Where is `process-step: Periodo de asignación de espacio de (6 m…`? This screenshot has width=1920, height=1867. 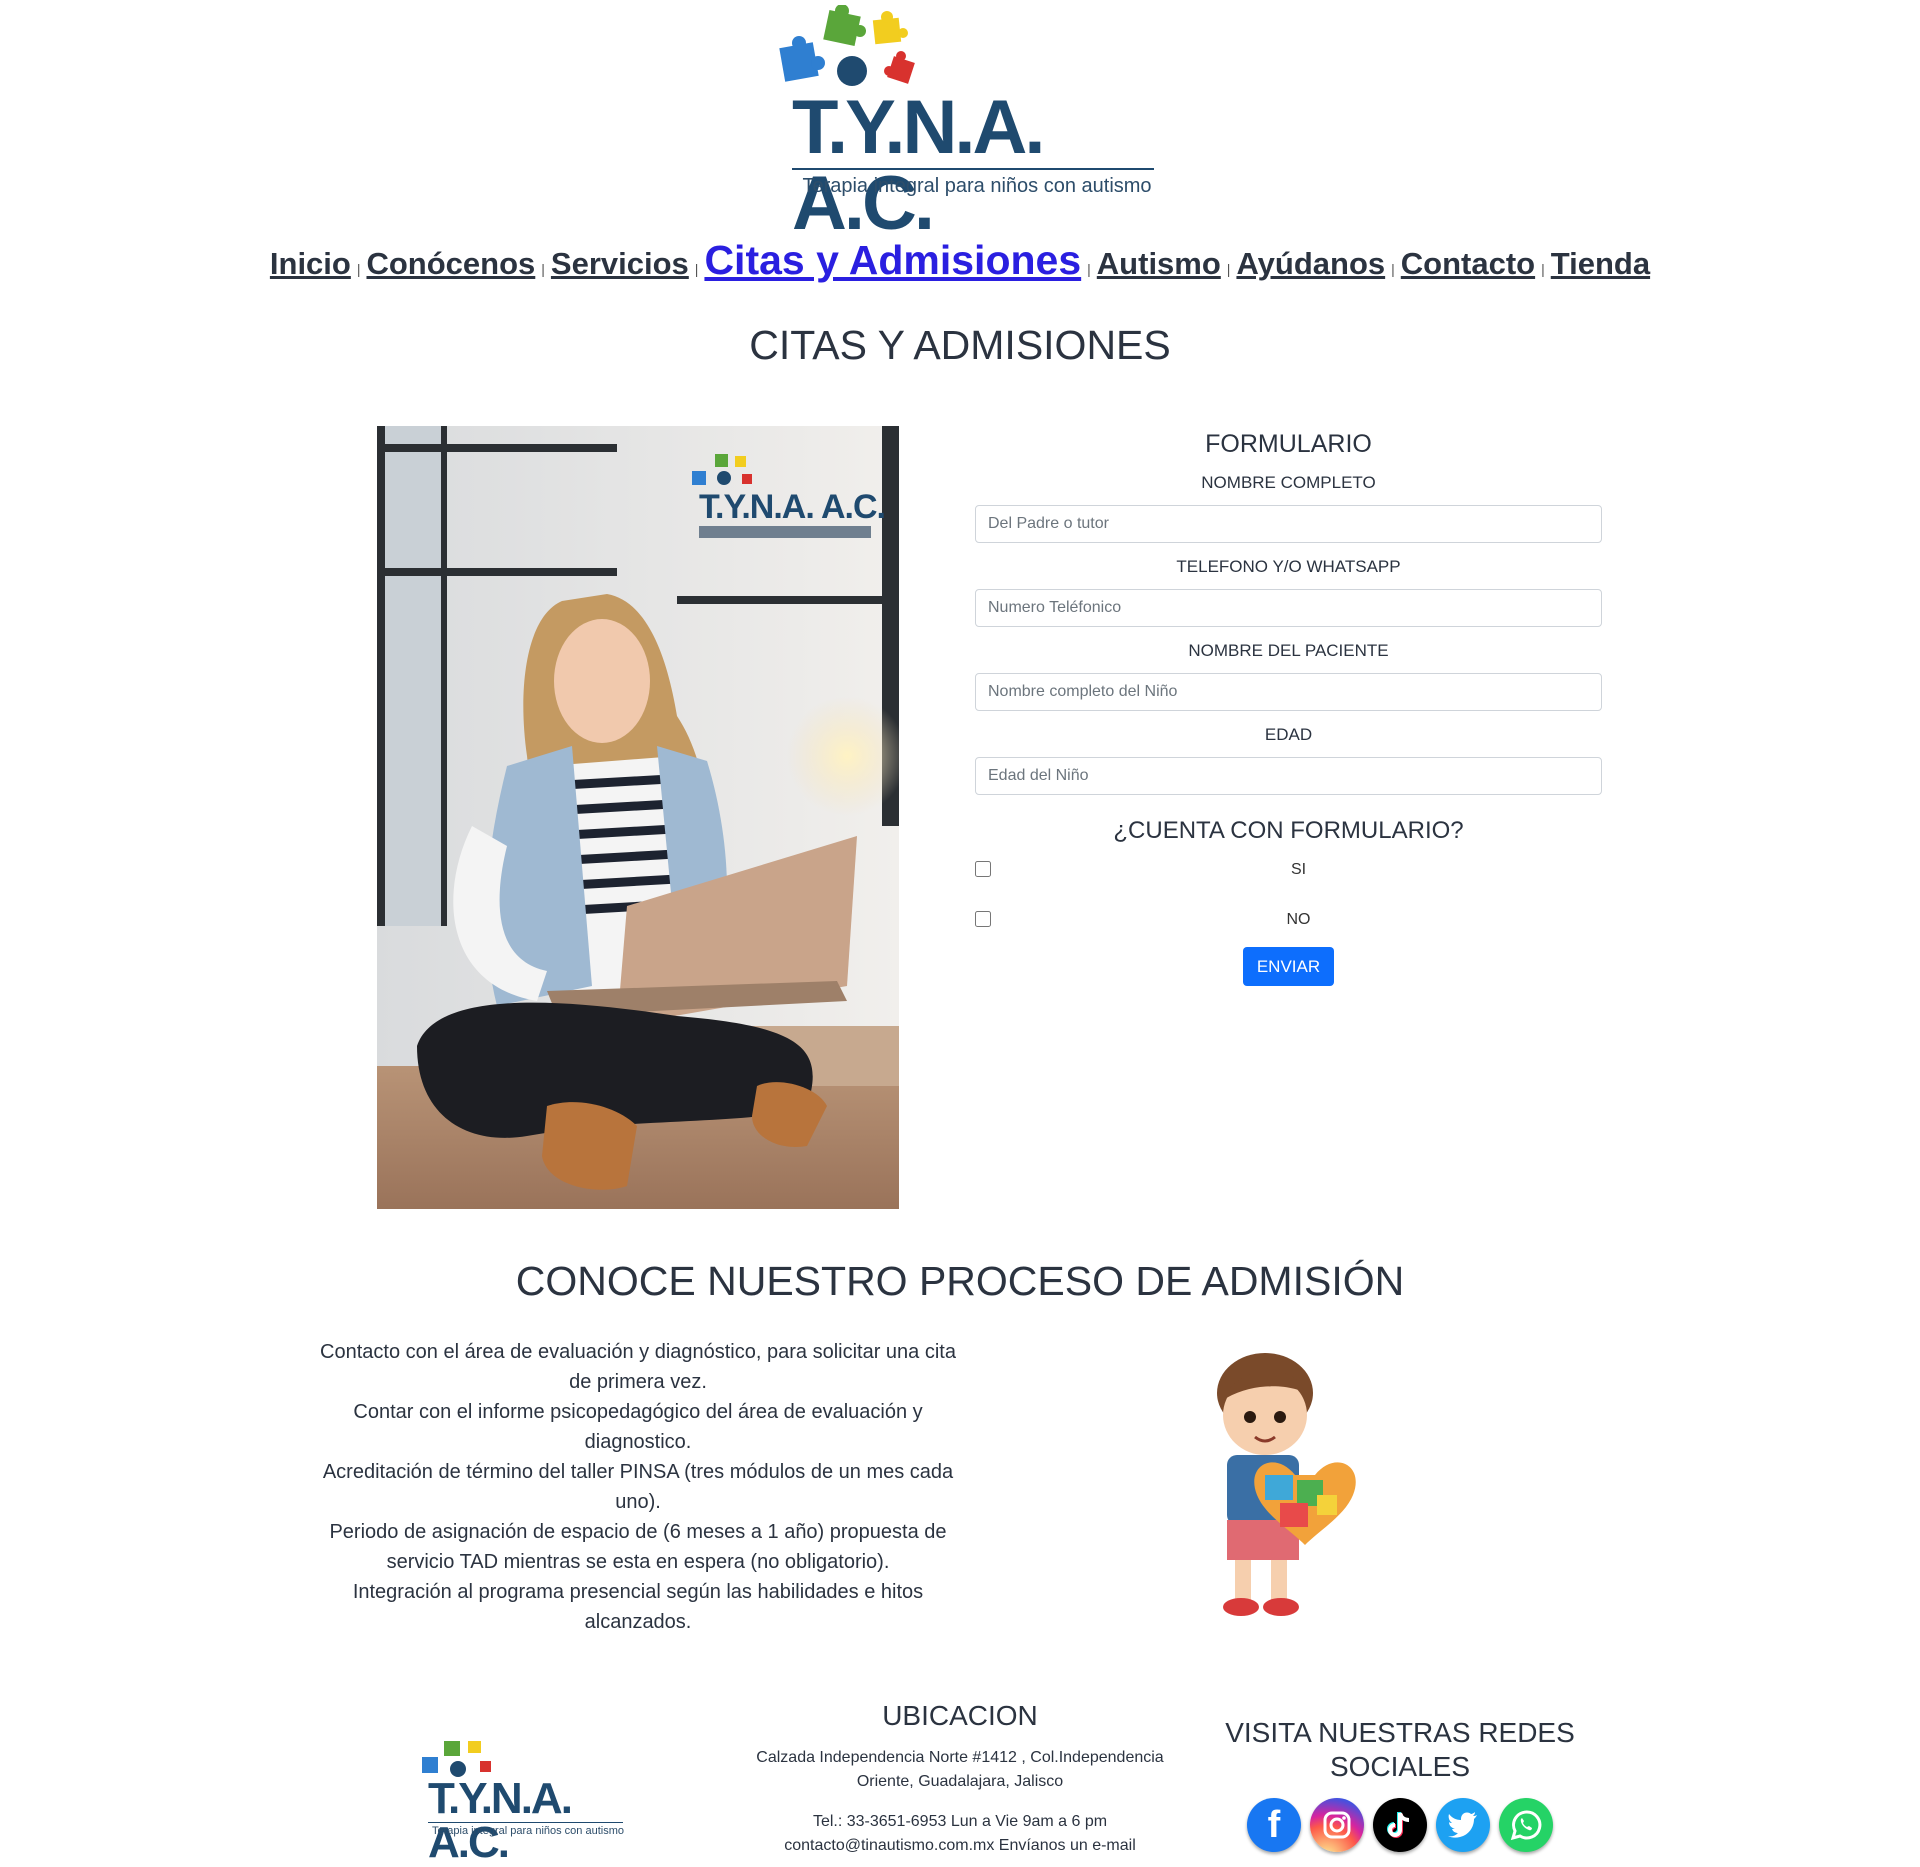
process-step: Periodo de asignación de espacio de (6 m… is located at coordinates (638, 1547).